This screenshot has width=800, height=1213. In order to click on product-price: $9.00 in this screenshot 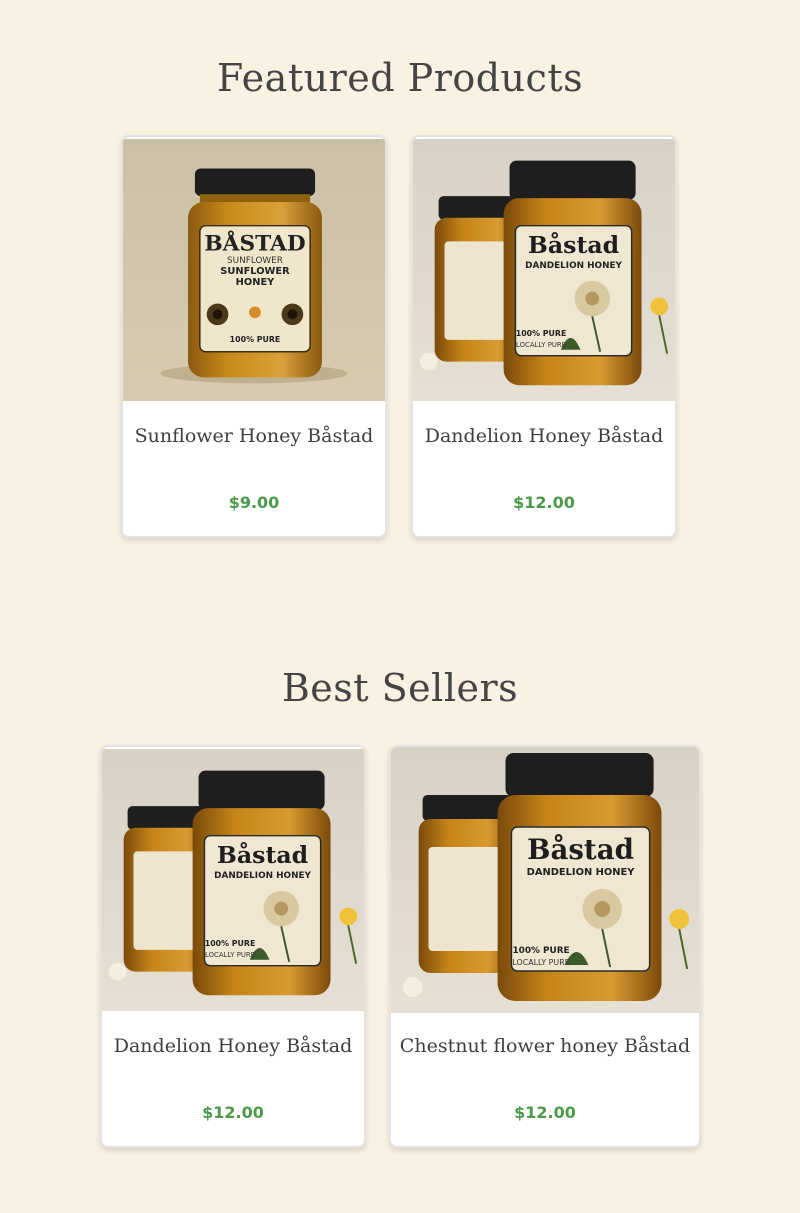, I will do `click(254, 502)`.